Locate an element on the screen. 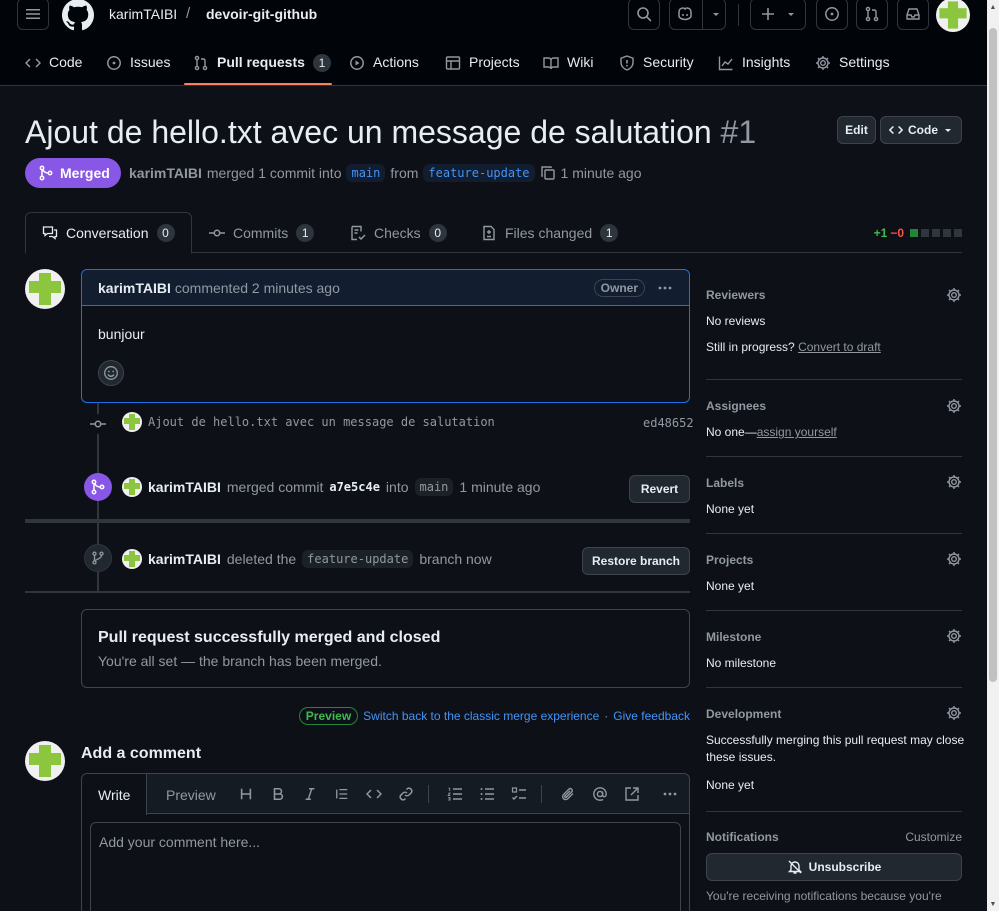 This screenshot has height=911, width=999. bold-tool is located at coordinates (278, 794).